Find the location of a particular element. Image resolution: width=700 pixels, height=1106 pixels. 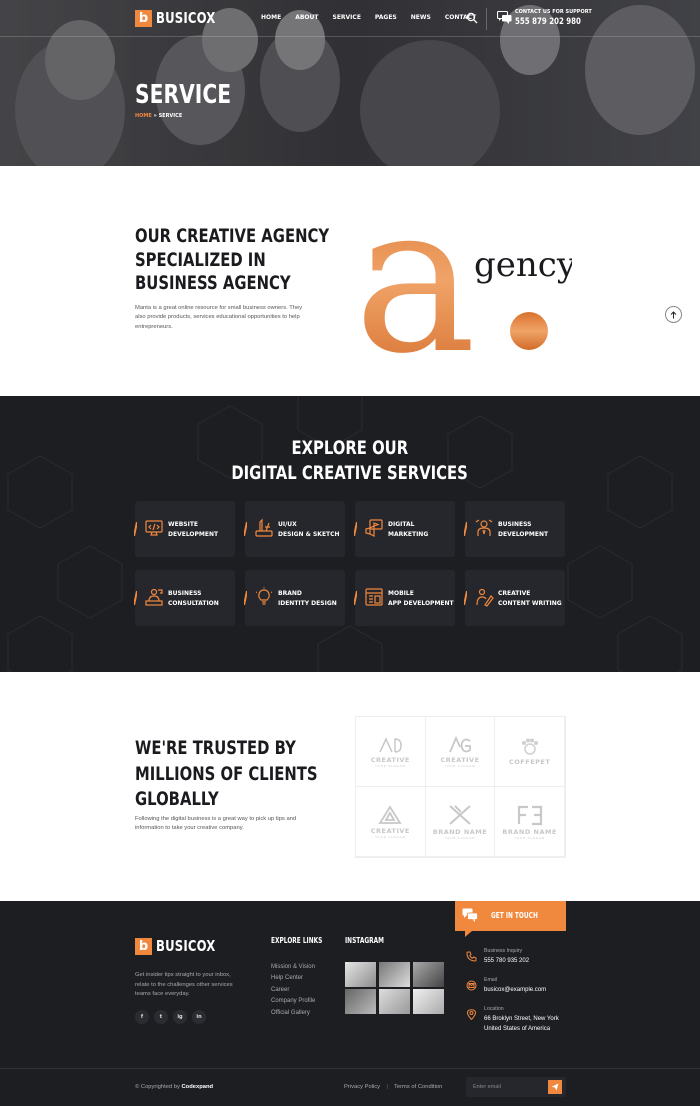

terms-link: Terms of Condition is located at coordinates (418, 1087).